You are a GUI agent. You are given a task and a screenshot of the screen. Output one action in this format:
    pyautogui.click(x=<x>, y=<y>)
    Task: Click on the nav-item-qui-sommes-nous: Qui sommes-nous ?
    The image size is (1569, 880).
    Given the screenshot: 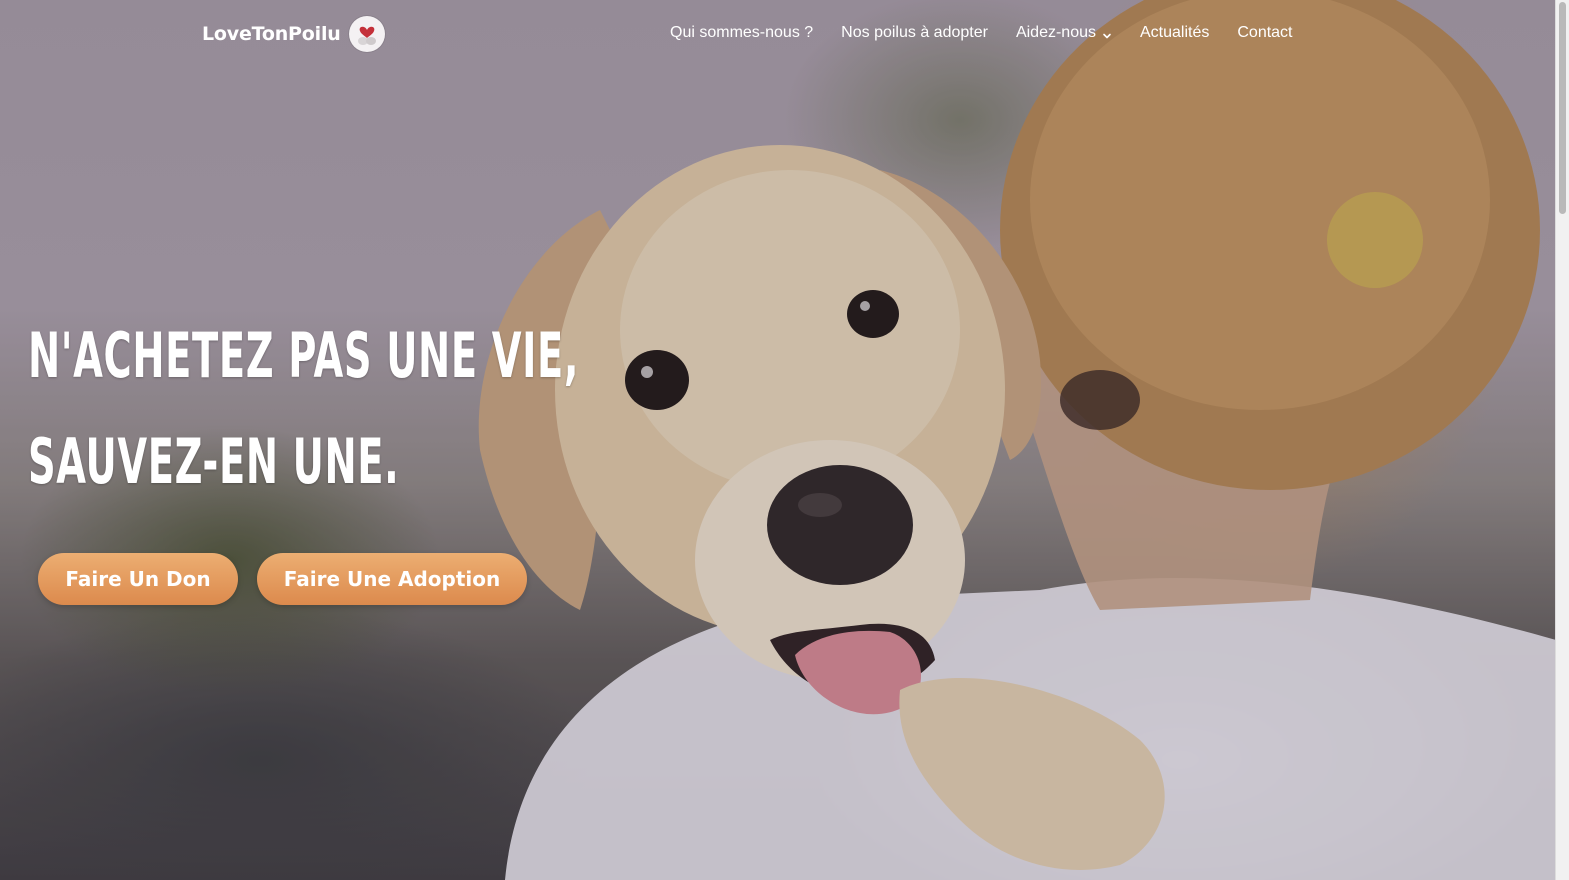 What is the action you would take?
    pyautogui.click(x=741, y=33)
    